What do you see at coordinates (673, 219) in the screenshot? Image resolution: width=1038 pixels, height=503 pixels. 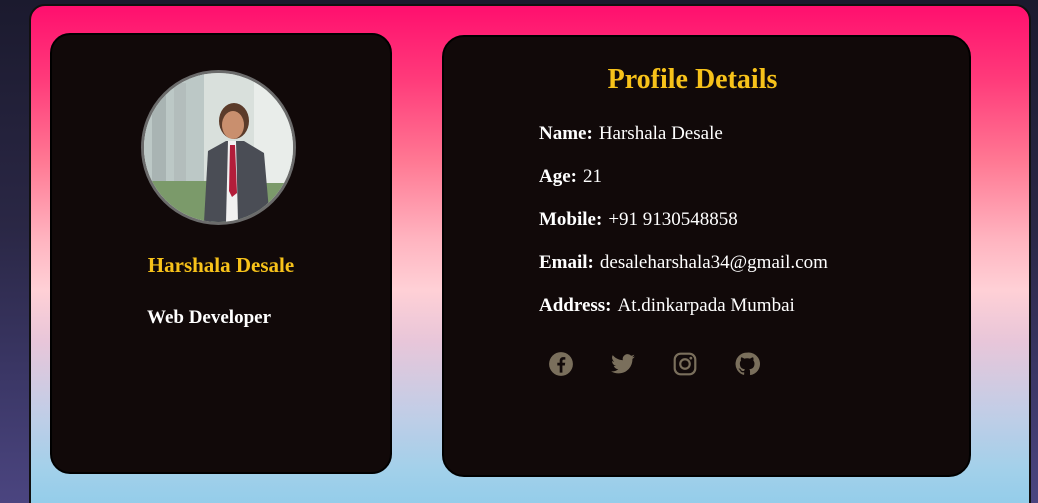 I see `detail-value: +91 9130548858` at bounding box center [673, 219].